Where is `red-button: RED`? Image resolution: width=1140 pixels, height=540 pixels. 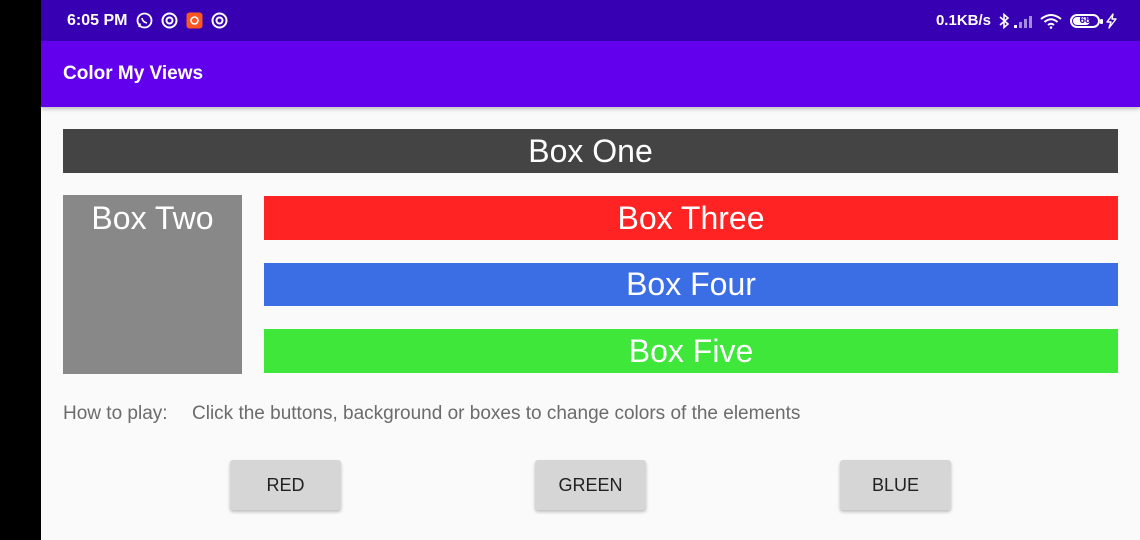 red-button: RED is located at coordinates (285, 485).